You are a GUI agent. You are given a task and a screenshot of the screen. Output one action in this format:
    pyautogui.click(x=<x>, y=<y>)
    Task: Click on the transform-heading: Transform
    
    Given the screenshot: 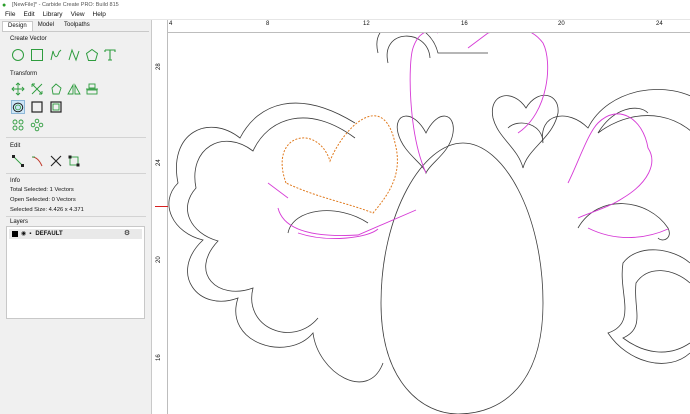 What is the action you would take?
    pyautogui.click(x=24, y=74)
    